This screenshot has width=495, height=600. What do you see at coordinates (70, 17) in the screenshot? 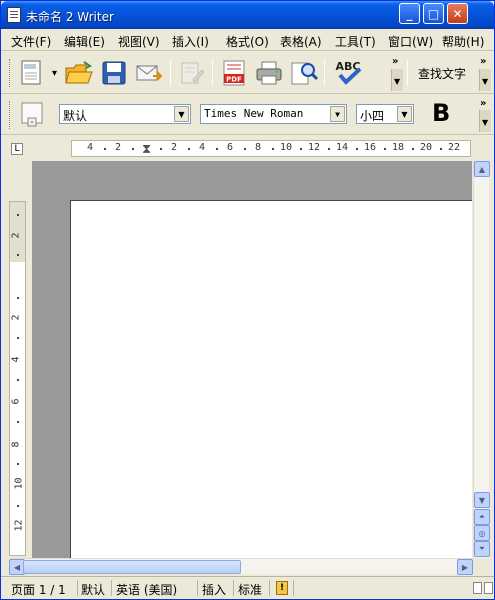
I see `window-title: 未命名 2 Writer` at bounding box center [70, 17].